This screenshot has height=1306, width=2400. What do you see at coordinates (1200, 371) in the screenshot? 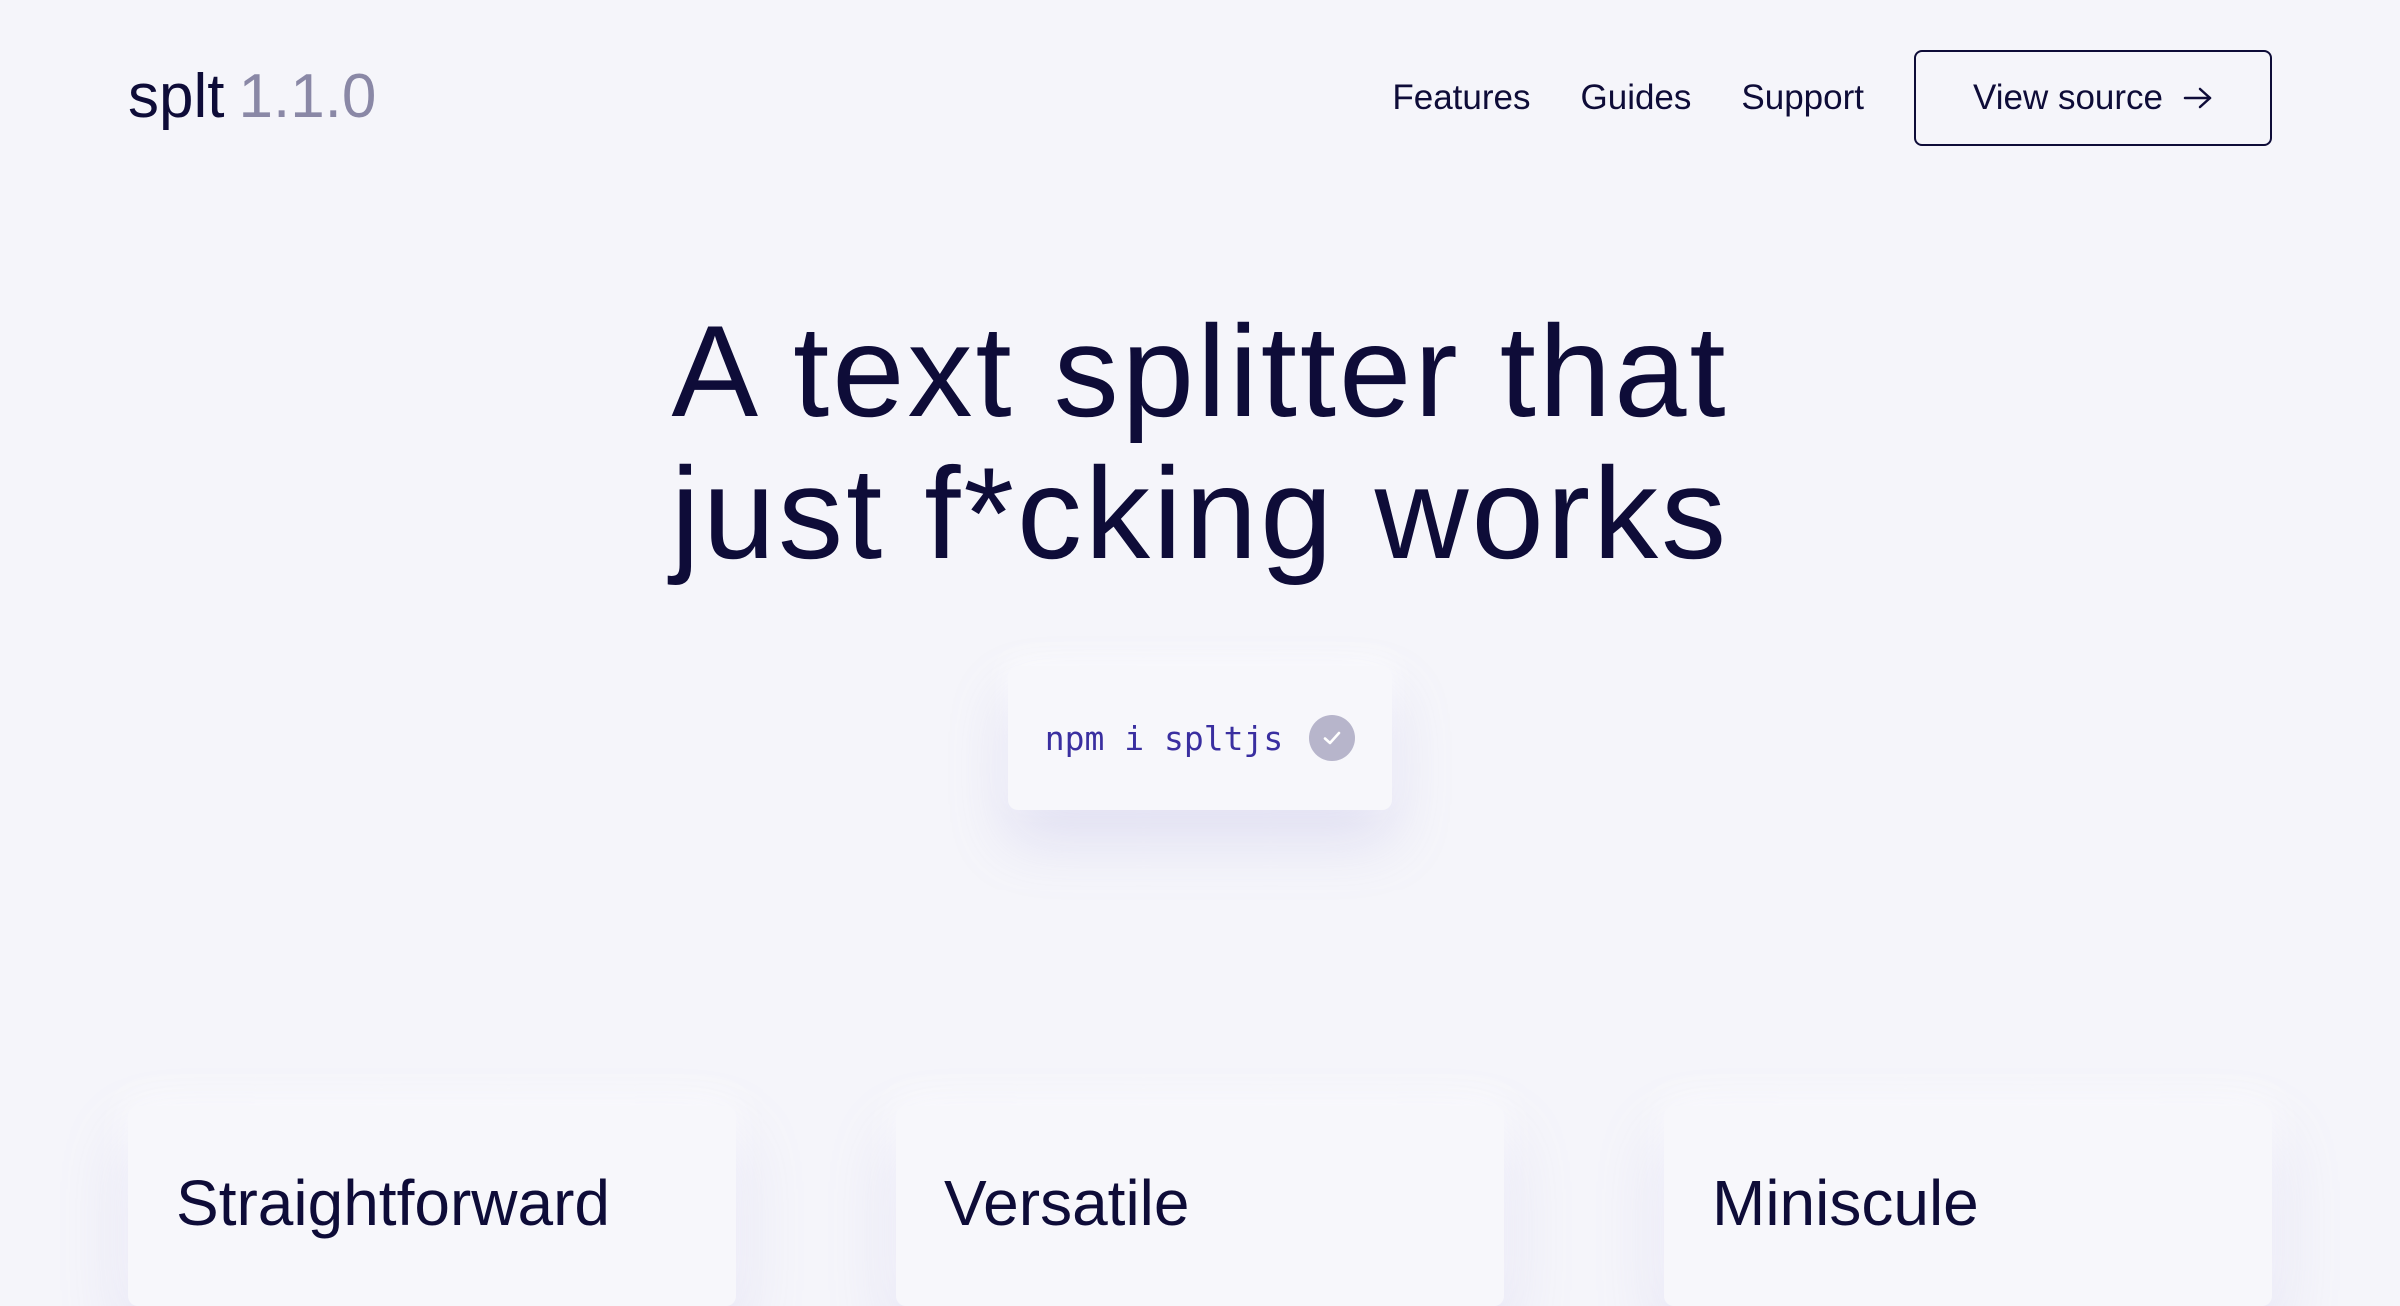
I see `hero-title-line-1: A text splitter that` at bounding box center [1200, 371].